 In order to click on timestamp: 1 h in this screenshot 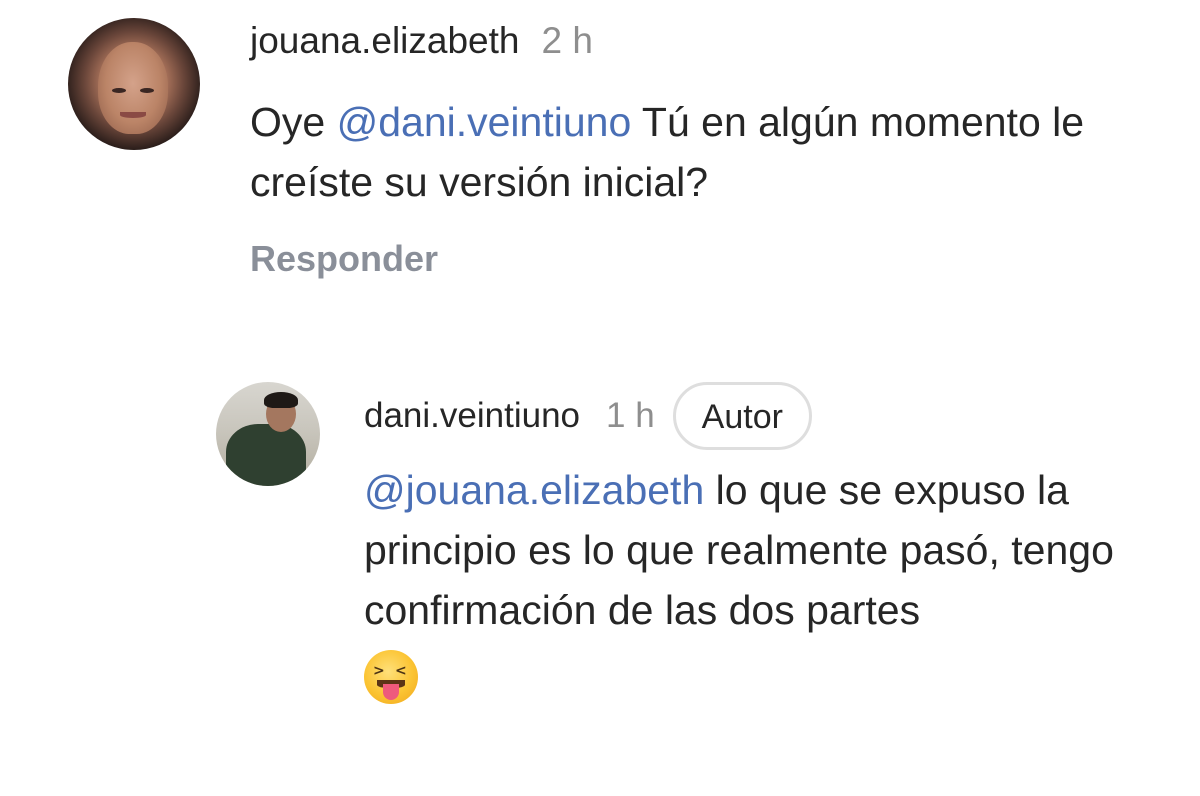, I will do `click(630, 415)`.